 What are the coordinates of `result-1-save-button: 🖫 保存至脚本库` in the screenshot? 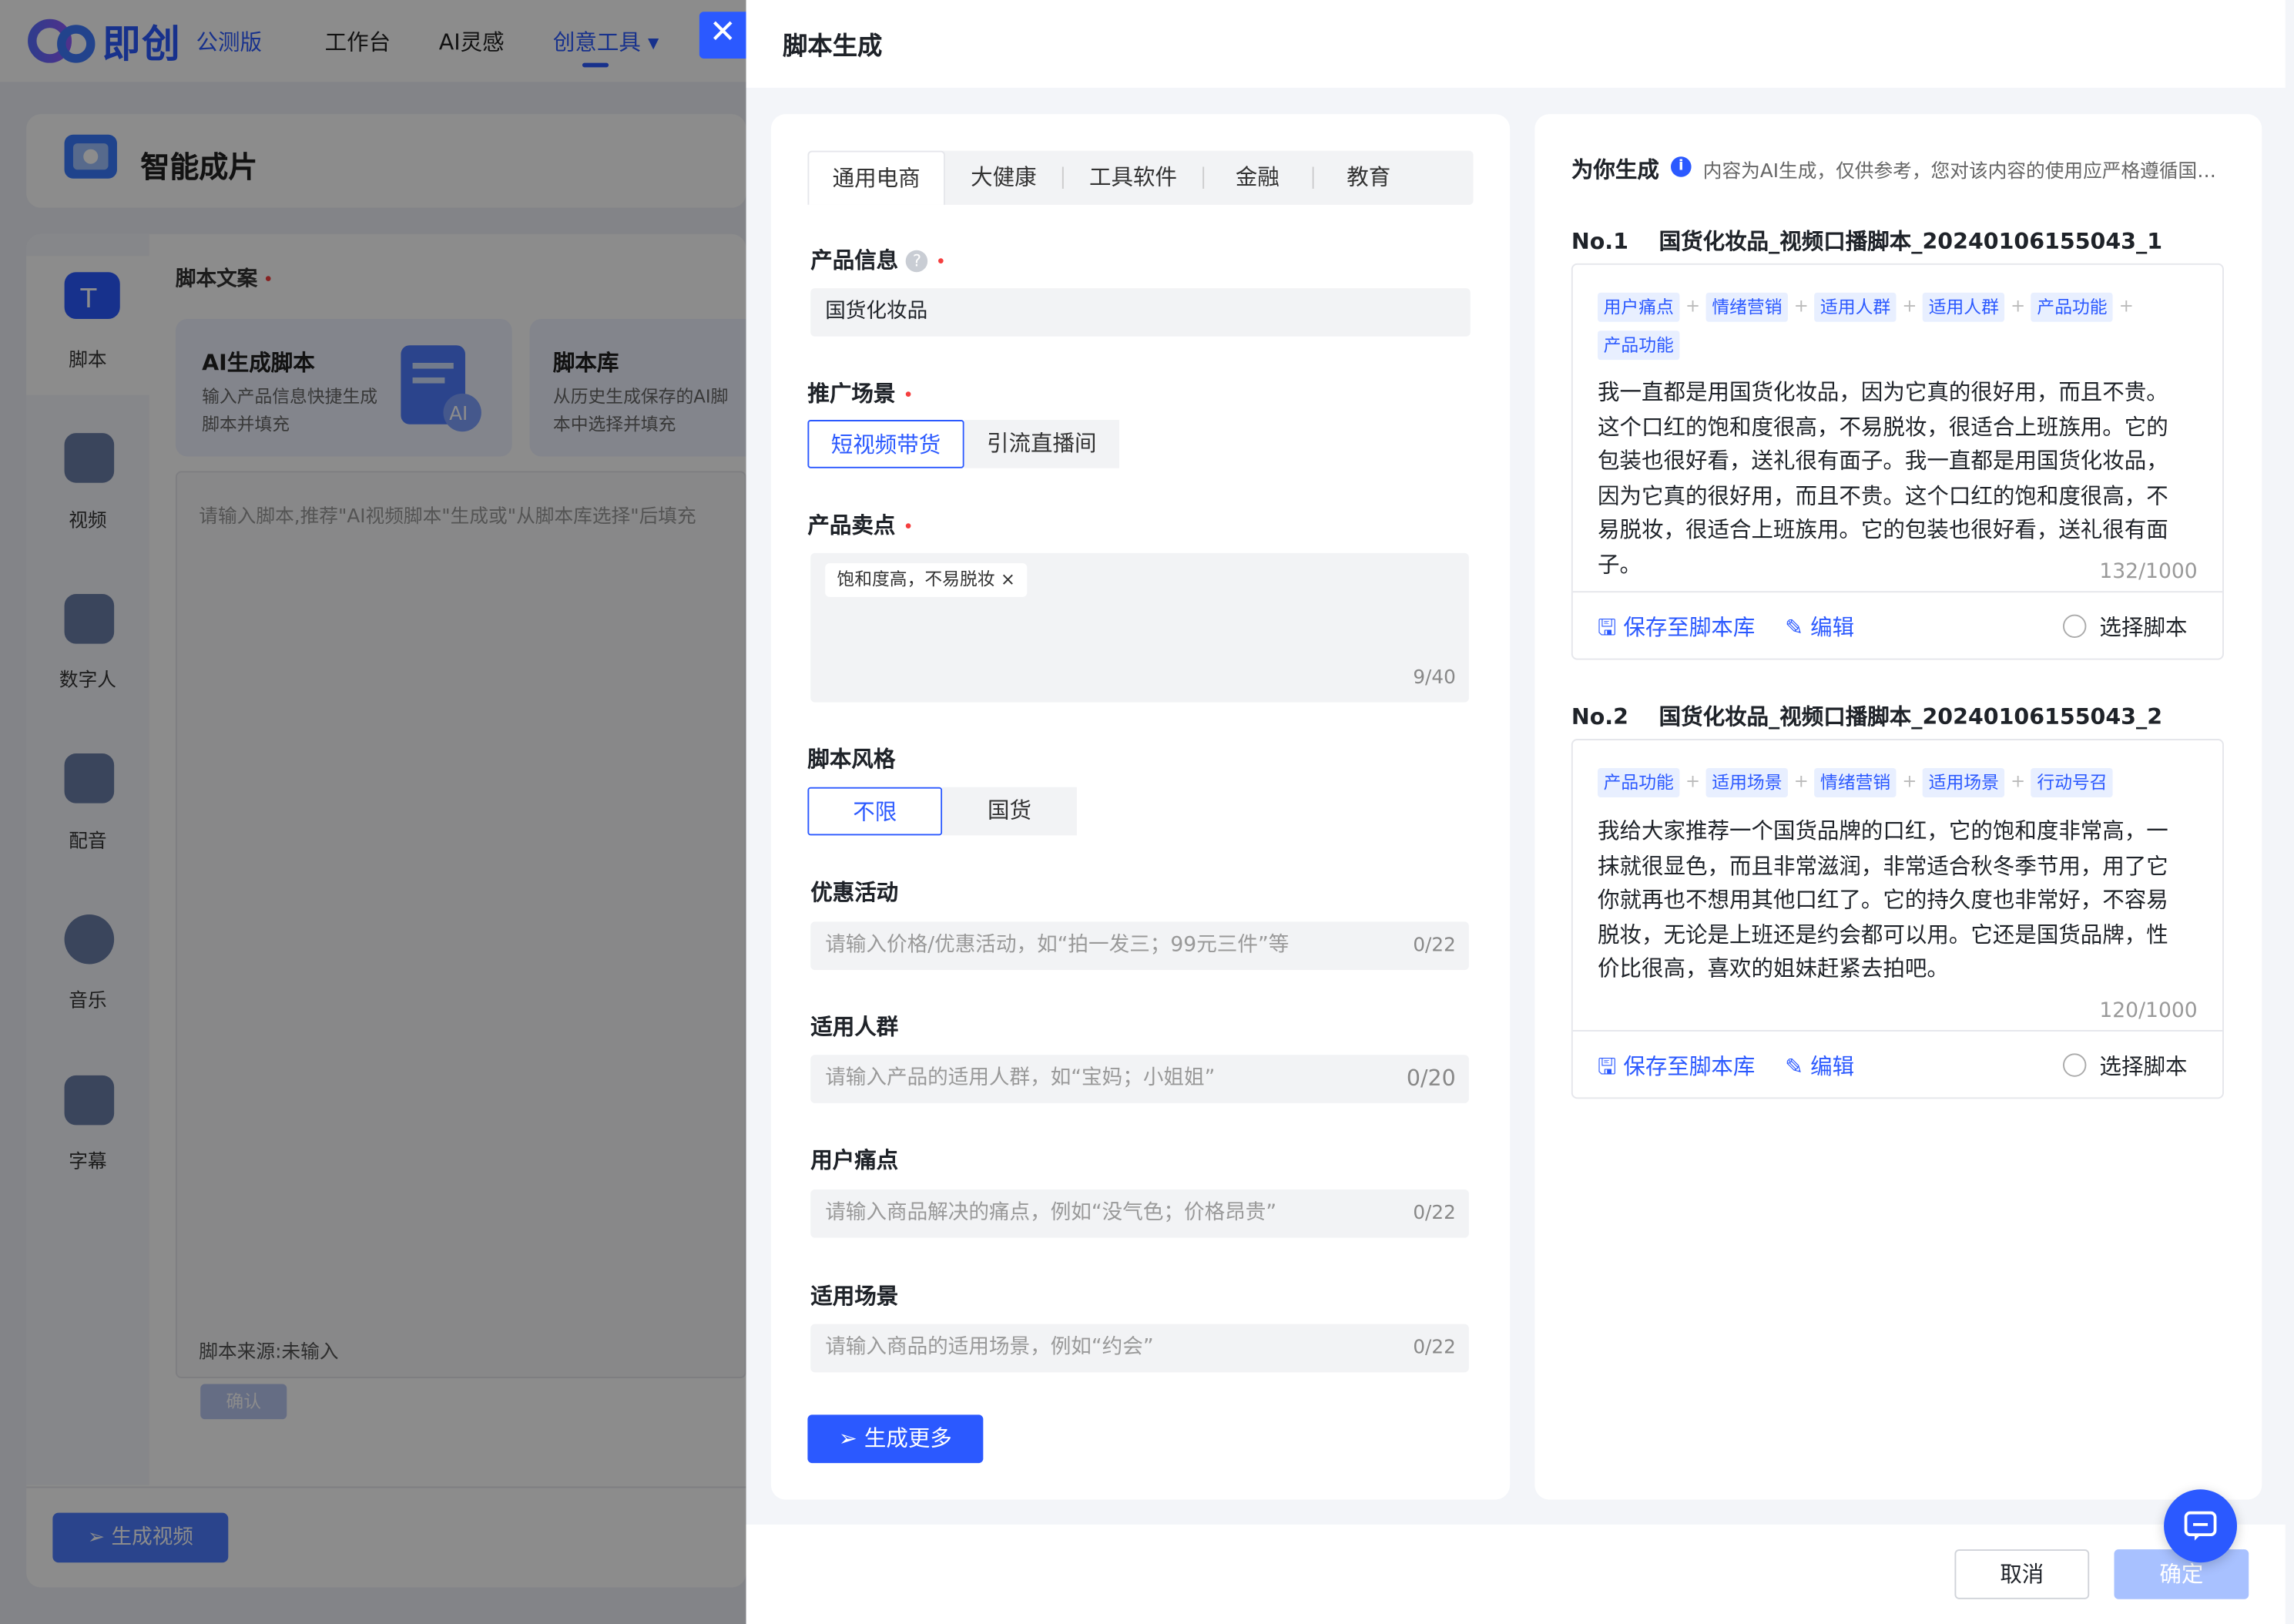 It's located at (1676, 630).